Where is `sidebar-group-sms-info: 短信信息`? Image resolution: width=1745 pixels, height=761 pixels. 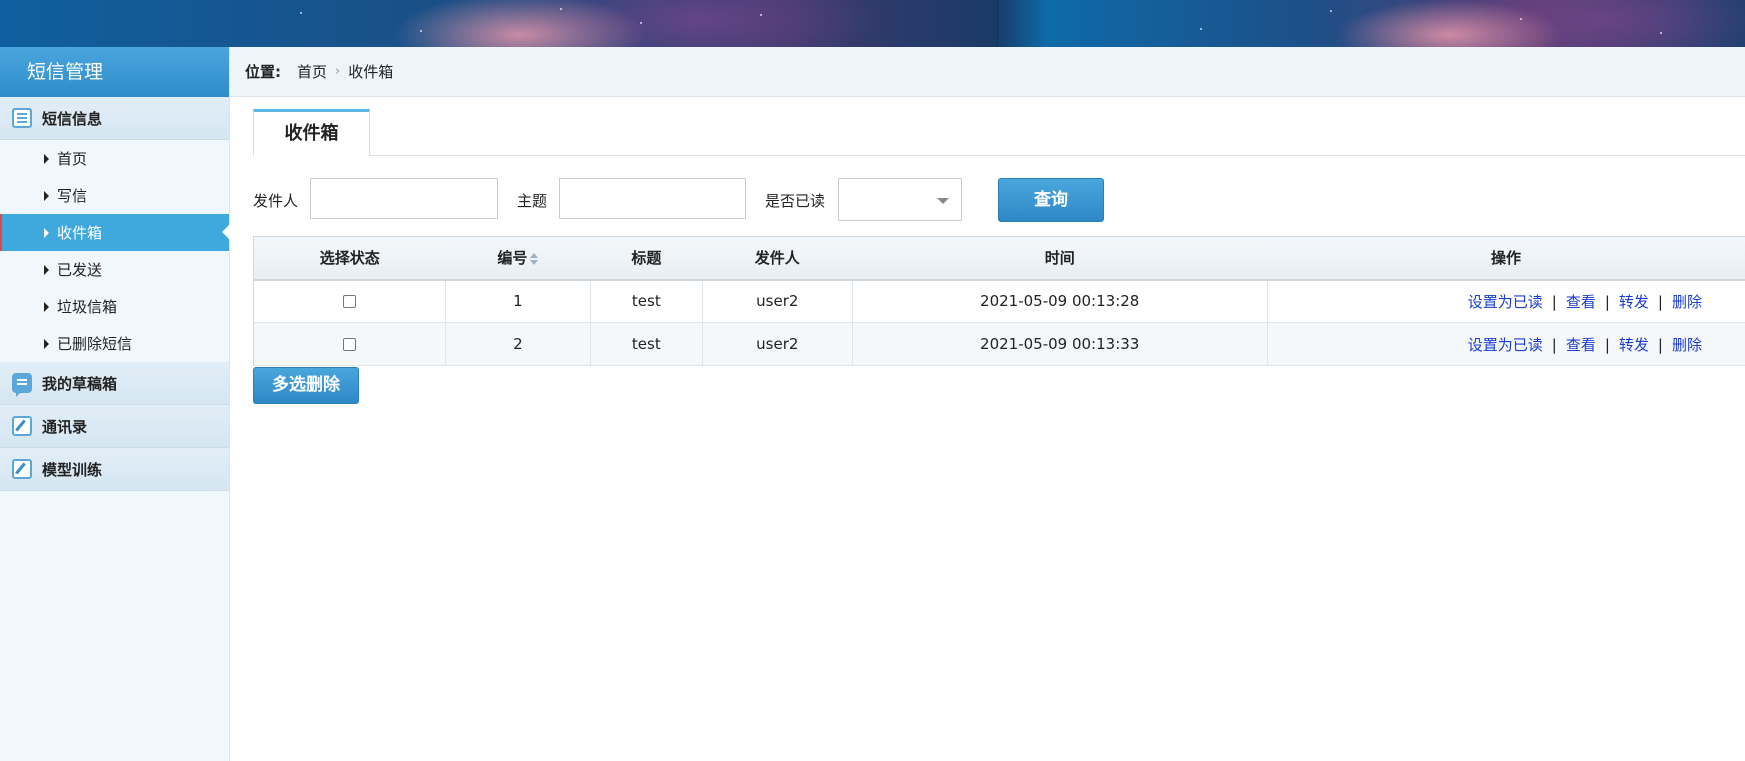 sidebar-group-sms-info: 短信信息 is located at coordinates (114, 118).